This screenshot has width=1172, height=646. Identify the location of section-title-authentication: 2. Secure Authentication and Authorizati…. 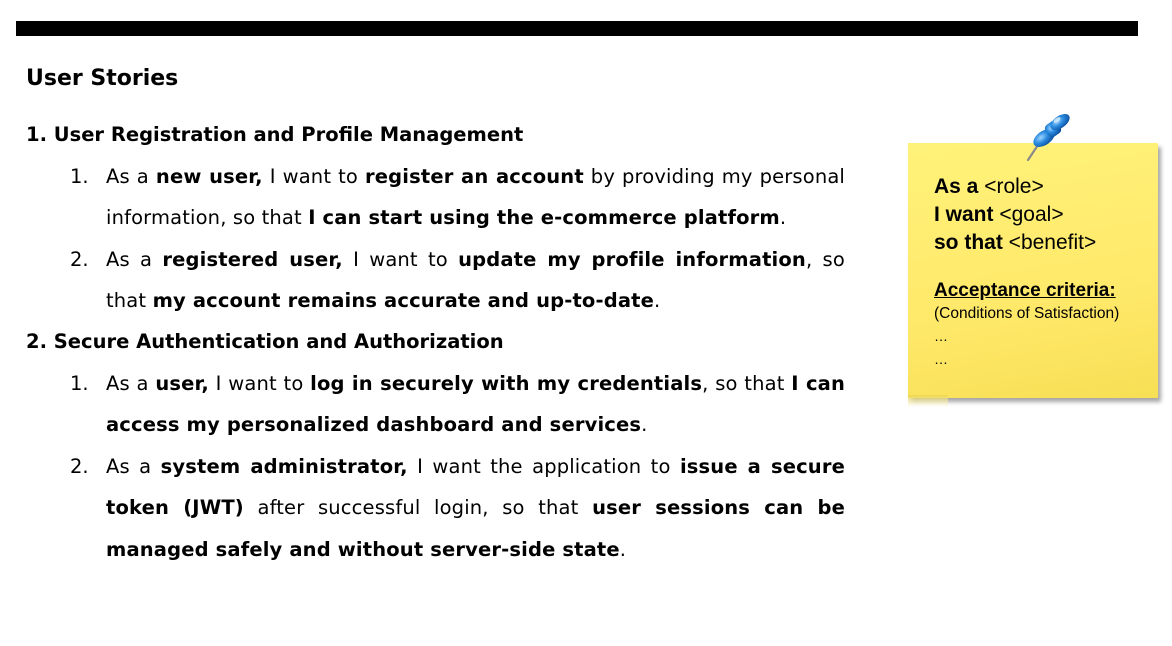
(265, 341).